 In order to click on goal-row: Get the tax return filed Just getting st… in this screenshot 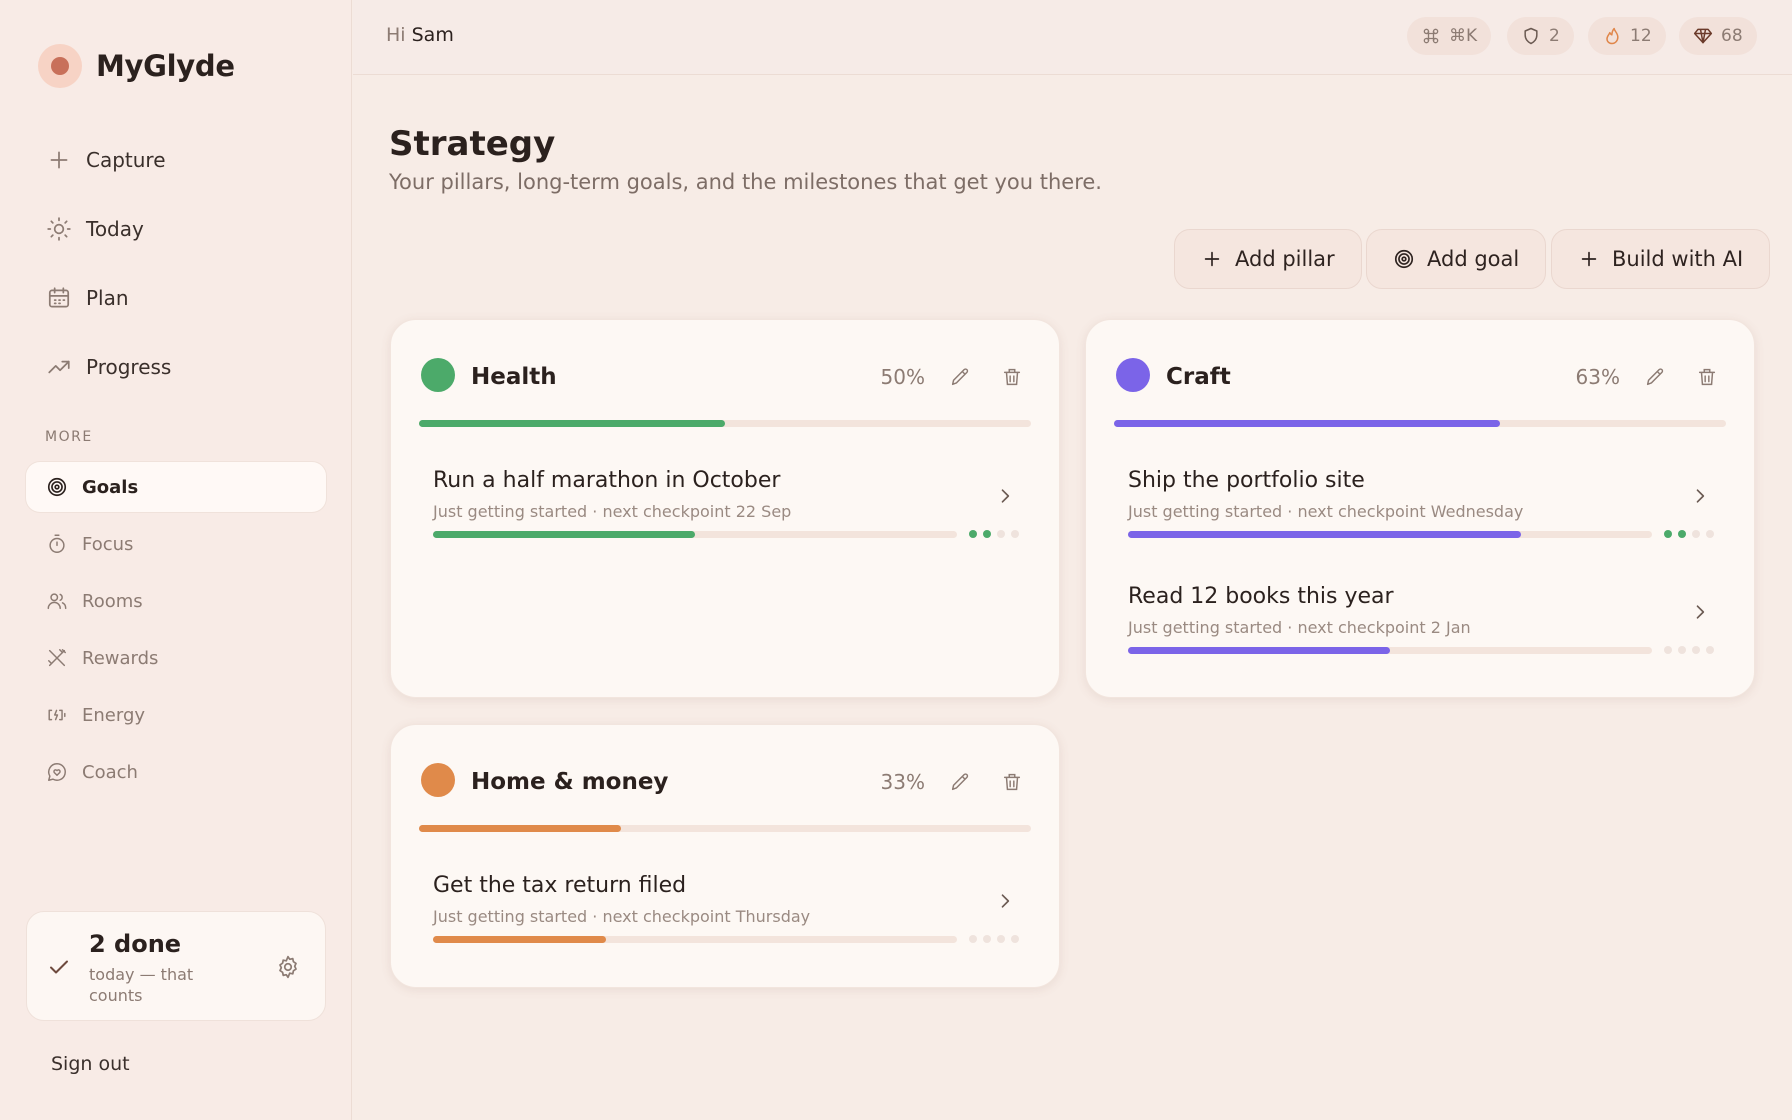, I will do `click(729, 923)`.